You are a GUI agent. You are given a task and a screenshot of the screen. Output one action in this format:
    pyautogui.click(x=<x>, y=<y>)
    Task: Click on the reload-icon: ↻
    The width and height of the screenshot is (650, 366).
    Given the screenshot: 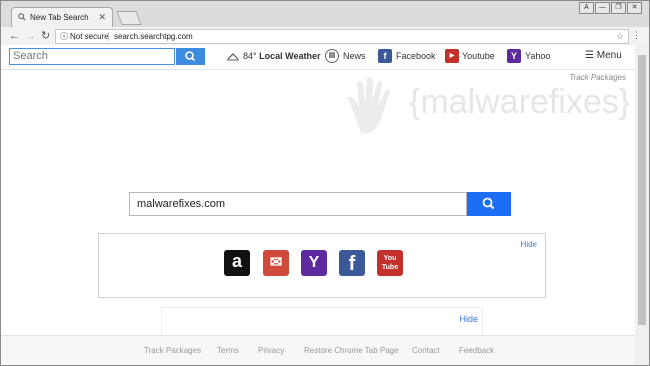 What is the action you would take?
    pyautogui.click(x=45, y=36)
    